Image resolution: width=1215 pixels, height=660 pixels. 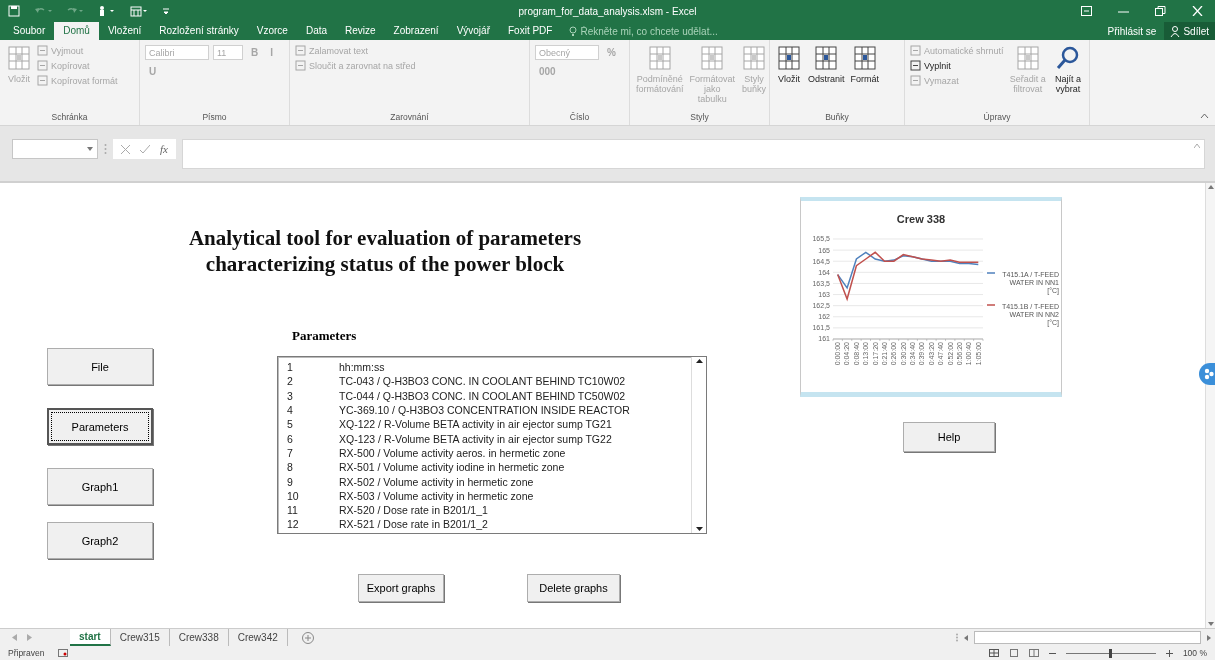 I want to click on nav-button: File, so click(x=100, y=366).